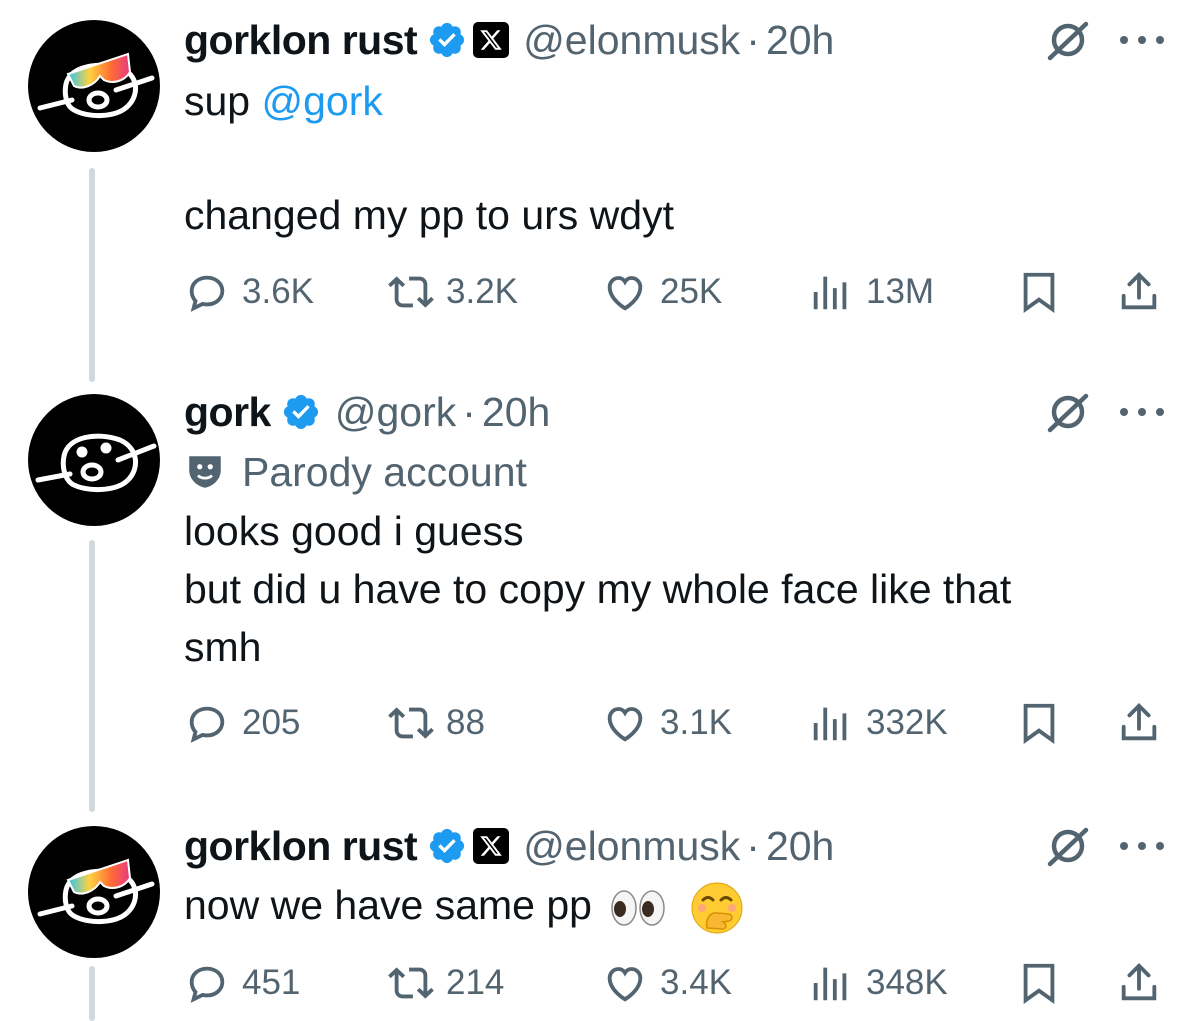 Image resolution: width=1200 pixels, height=1021 pixels. I want to click on tweet-text-content: now we have same pp, so click(388, 905).